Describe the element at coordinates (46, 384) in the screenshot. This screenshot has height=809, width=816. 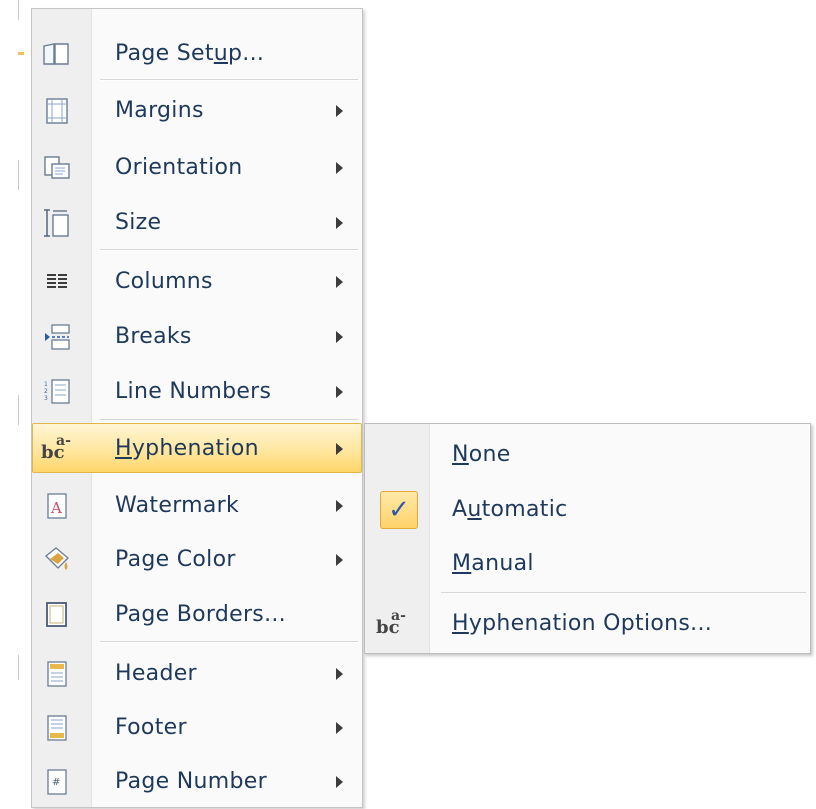
I see `svg-text: 1` at that location.